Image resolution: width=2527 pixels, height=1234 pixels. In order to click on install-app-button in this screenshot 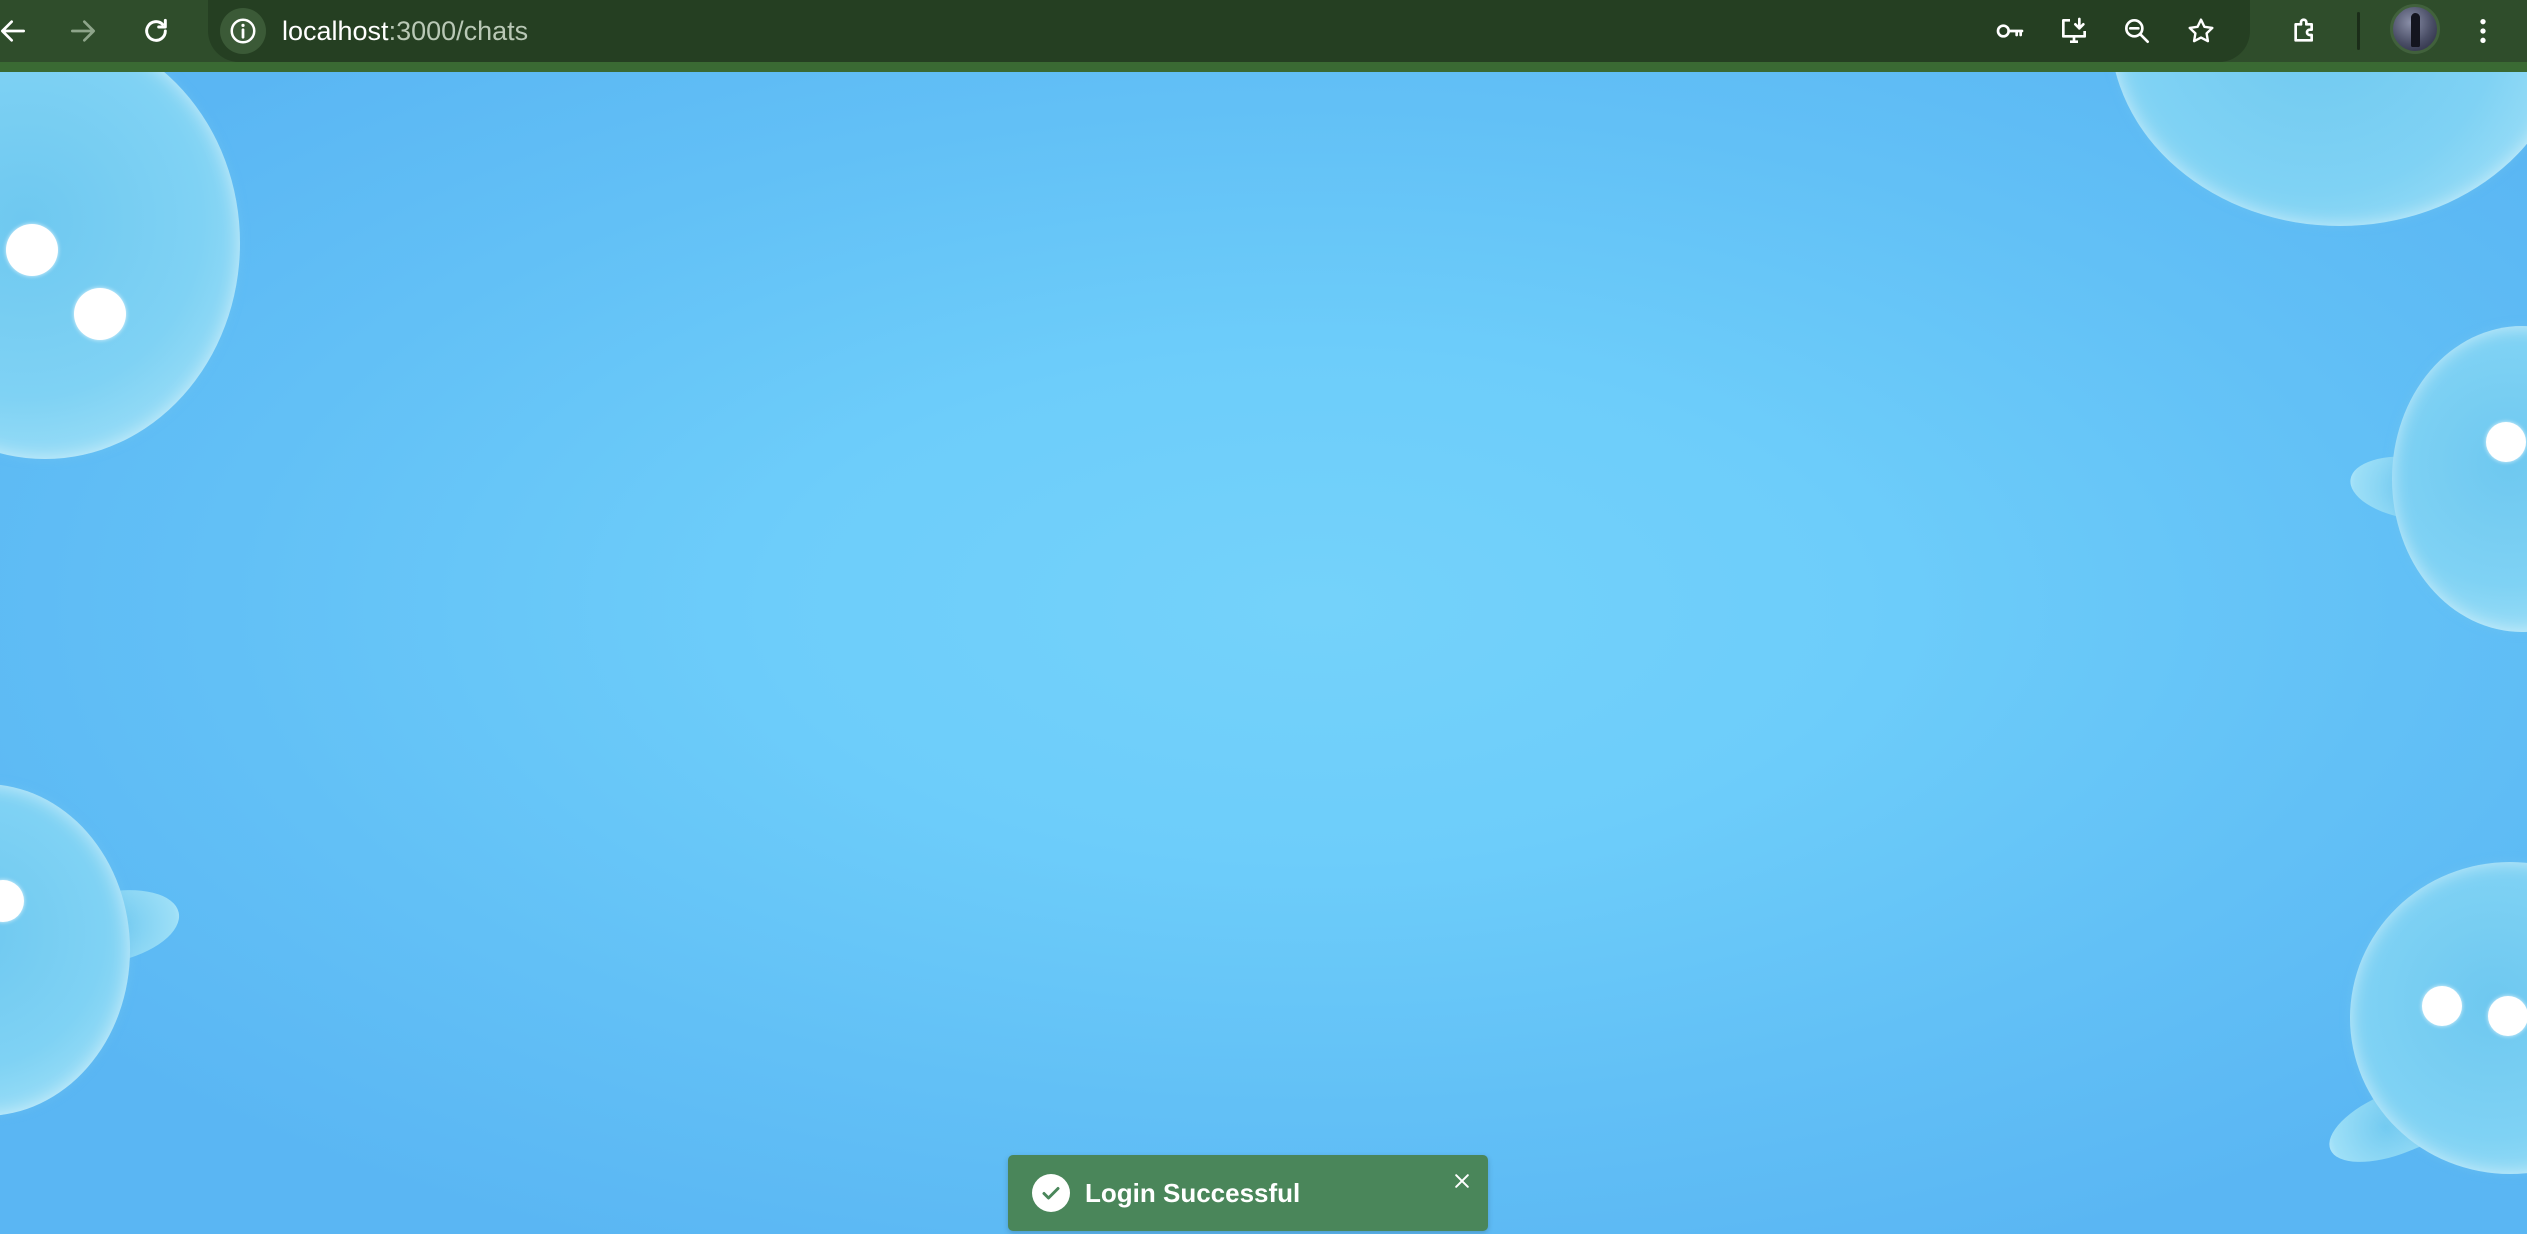, I will do `click(2074, 31)`.